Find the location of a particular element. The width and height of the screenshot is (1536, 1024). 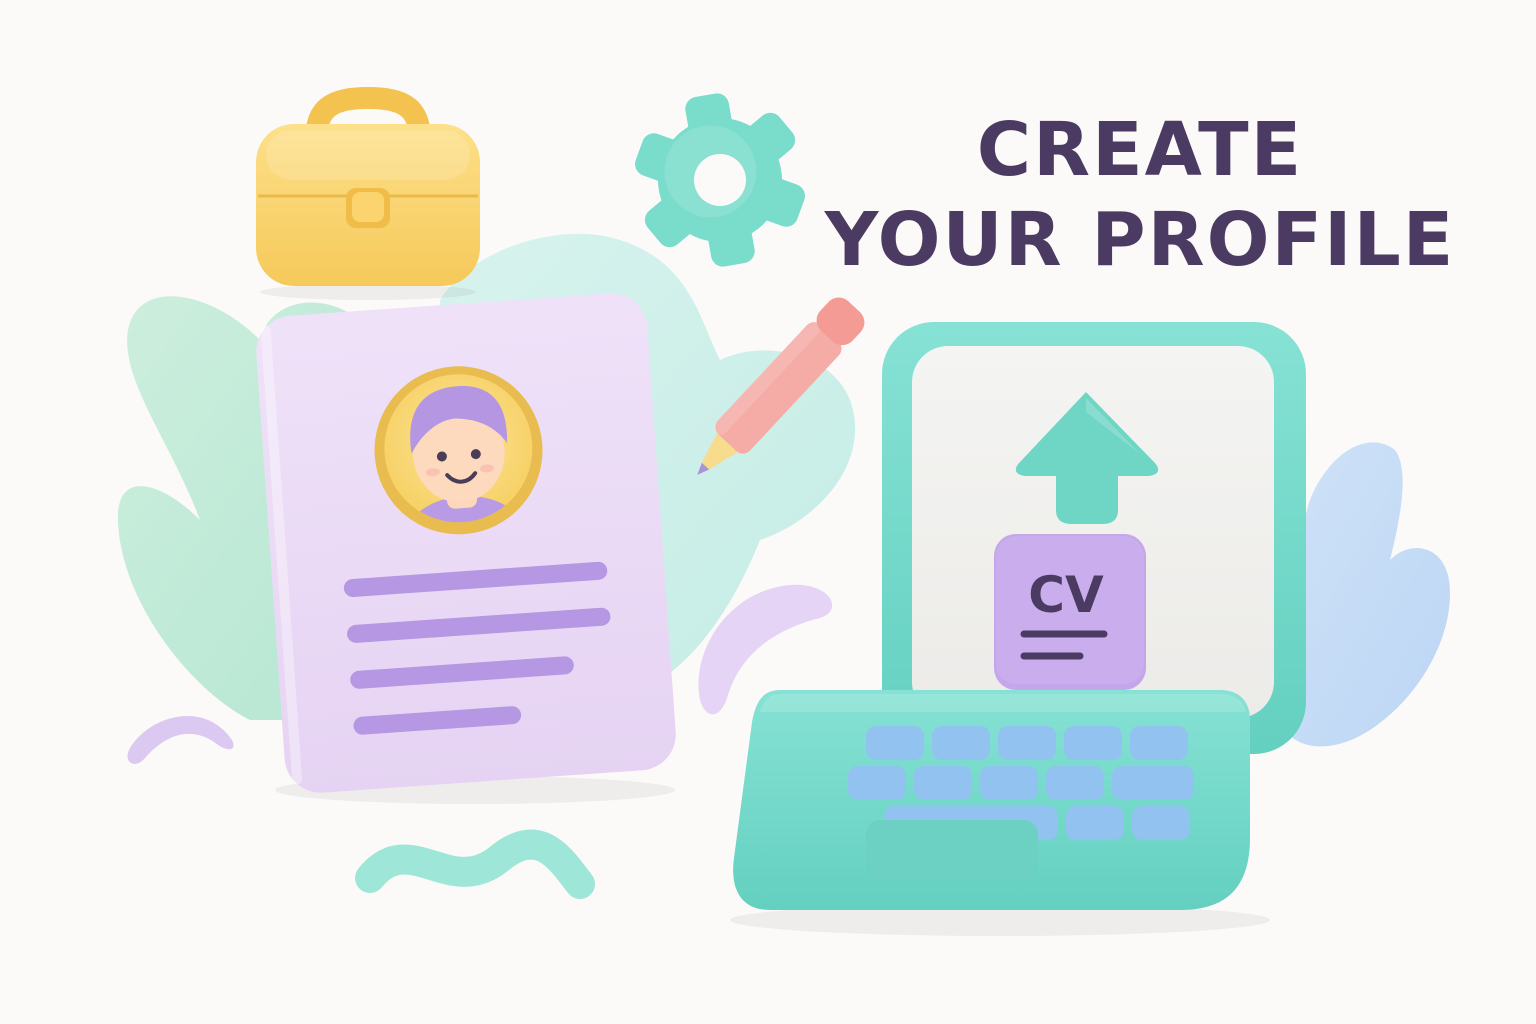

headline-line-1: CREATE is located at coordinates (1140, 150).